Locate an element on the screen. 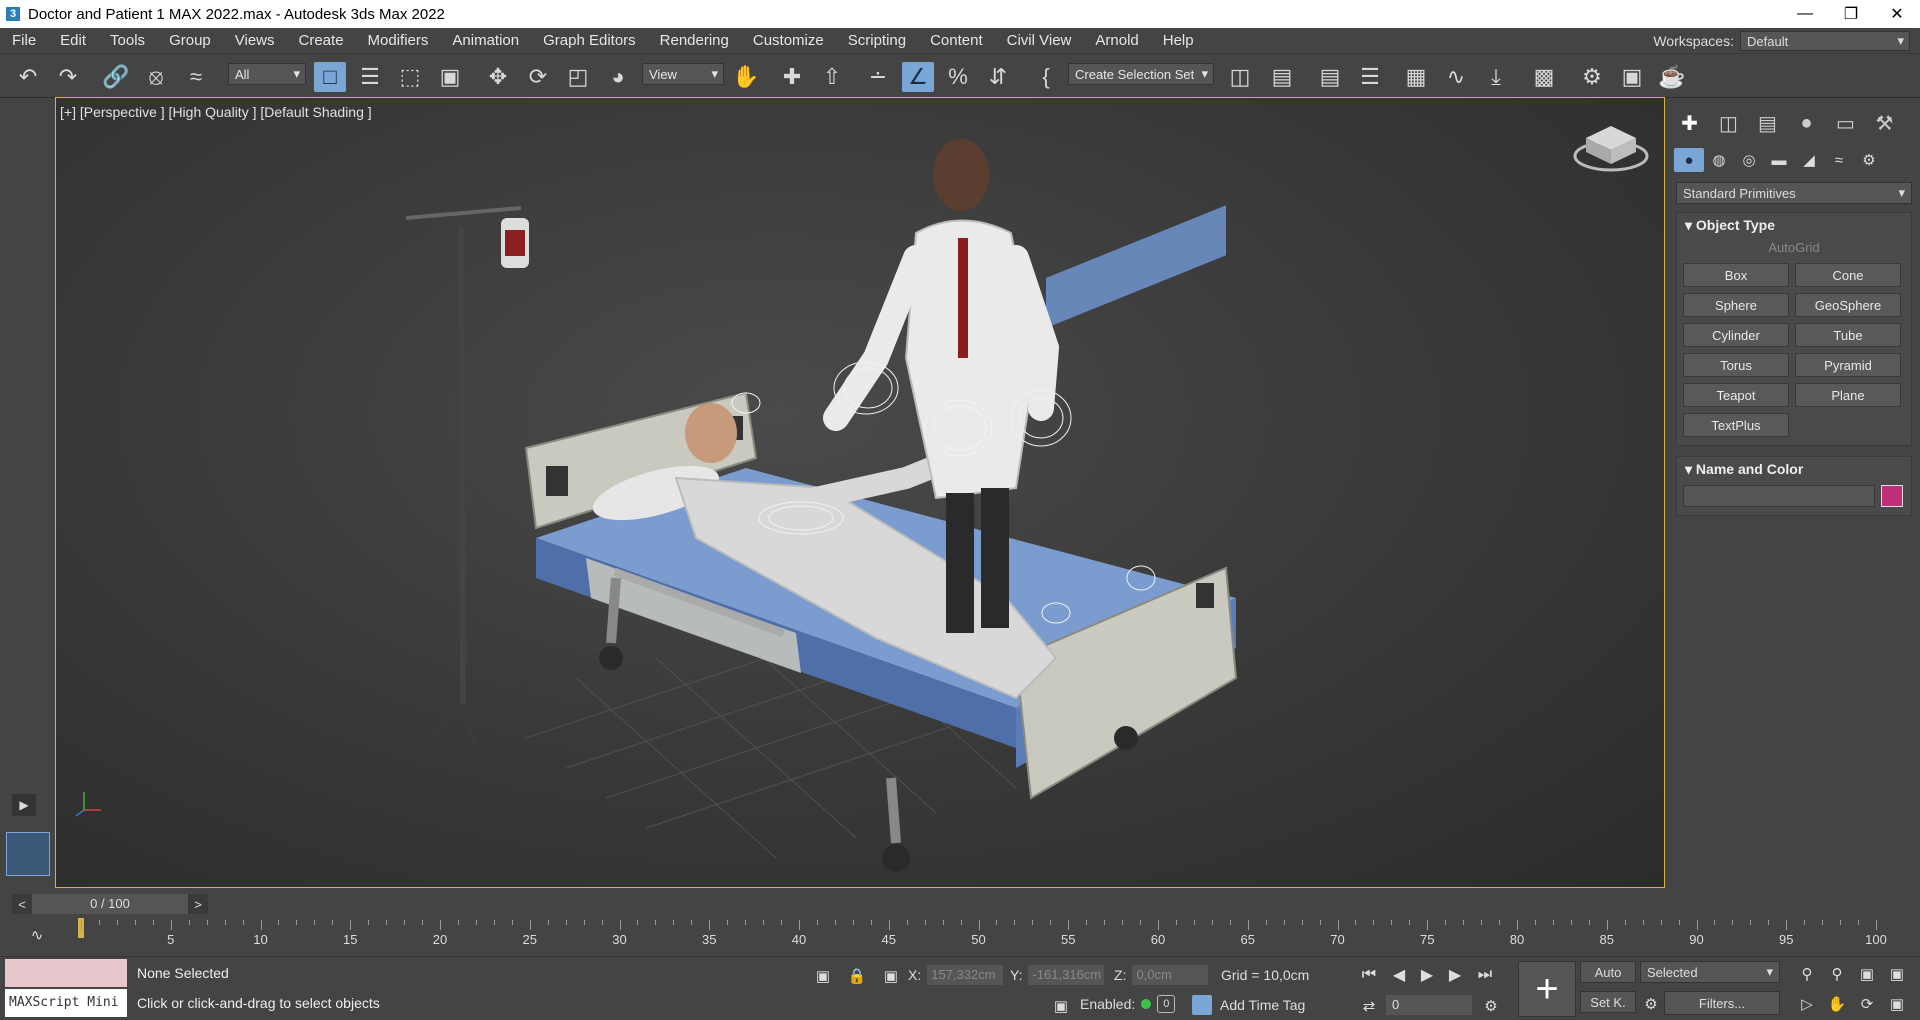  next-frame-arrow-icon: > is located at coordinates (198, 904).